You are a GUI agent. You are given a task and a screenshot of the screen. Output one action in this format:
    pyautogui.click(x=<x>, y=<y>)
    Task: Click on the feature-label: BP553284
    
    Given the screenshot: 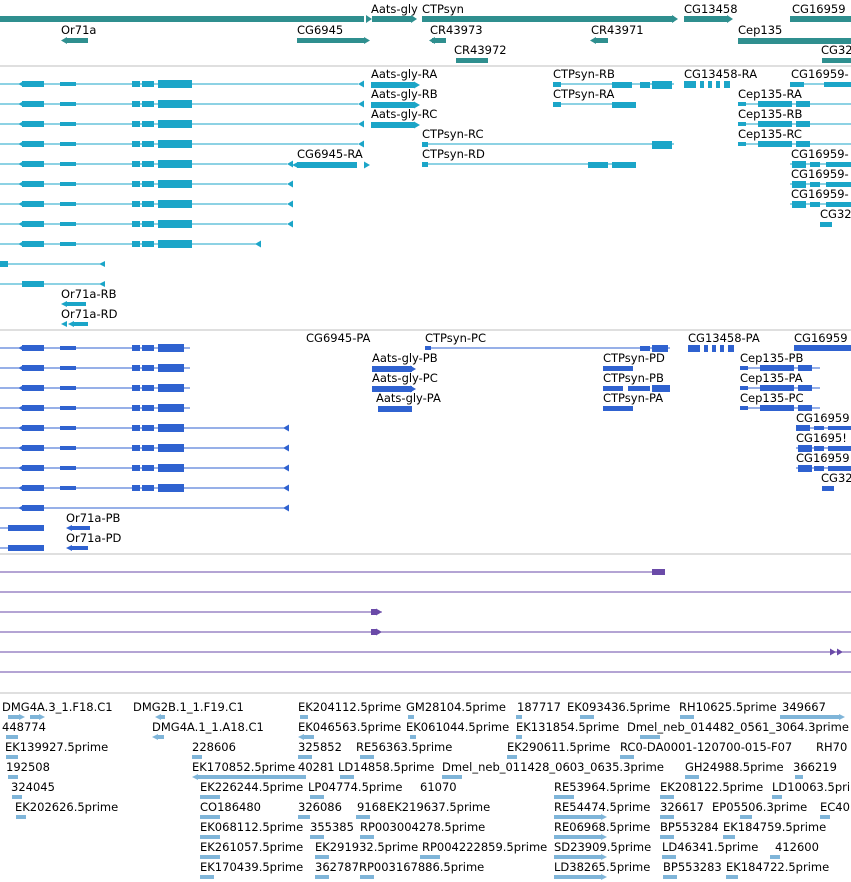 What is the action you would take?
    pyautogui.click(x=689, y=827)
    